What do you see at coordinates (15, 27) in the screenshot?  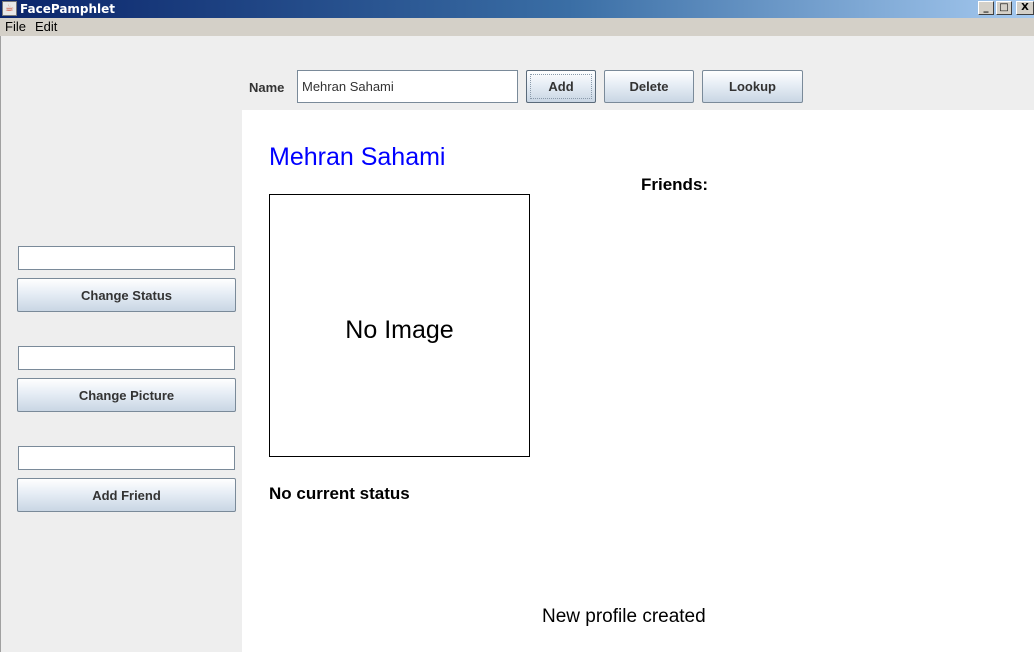 I see `menu-file: File` at bounding box center [15, 27].